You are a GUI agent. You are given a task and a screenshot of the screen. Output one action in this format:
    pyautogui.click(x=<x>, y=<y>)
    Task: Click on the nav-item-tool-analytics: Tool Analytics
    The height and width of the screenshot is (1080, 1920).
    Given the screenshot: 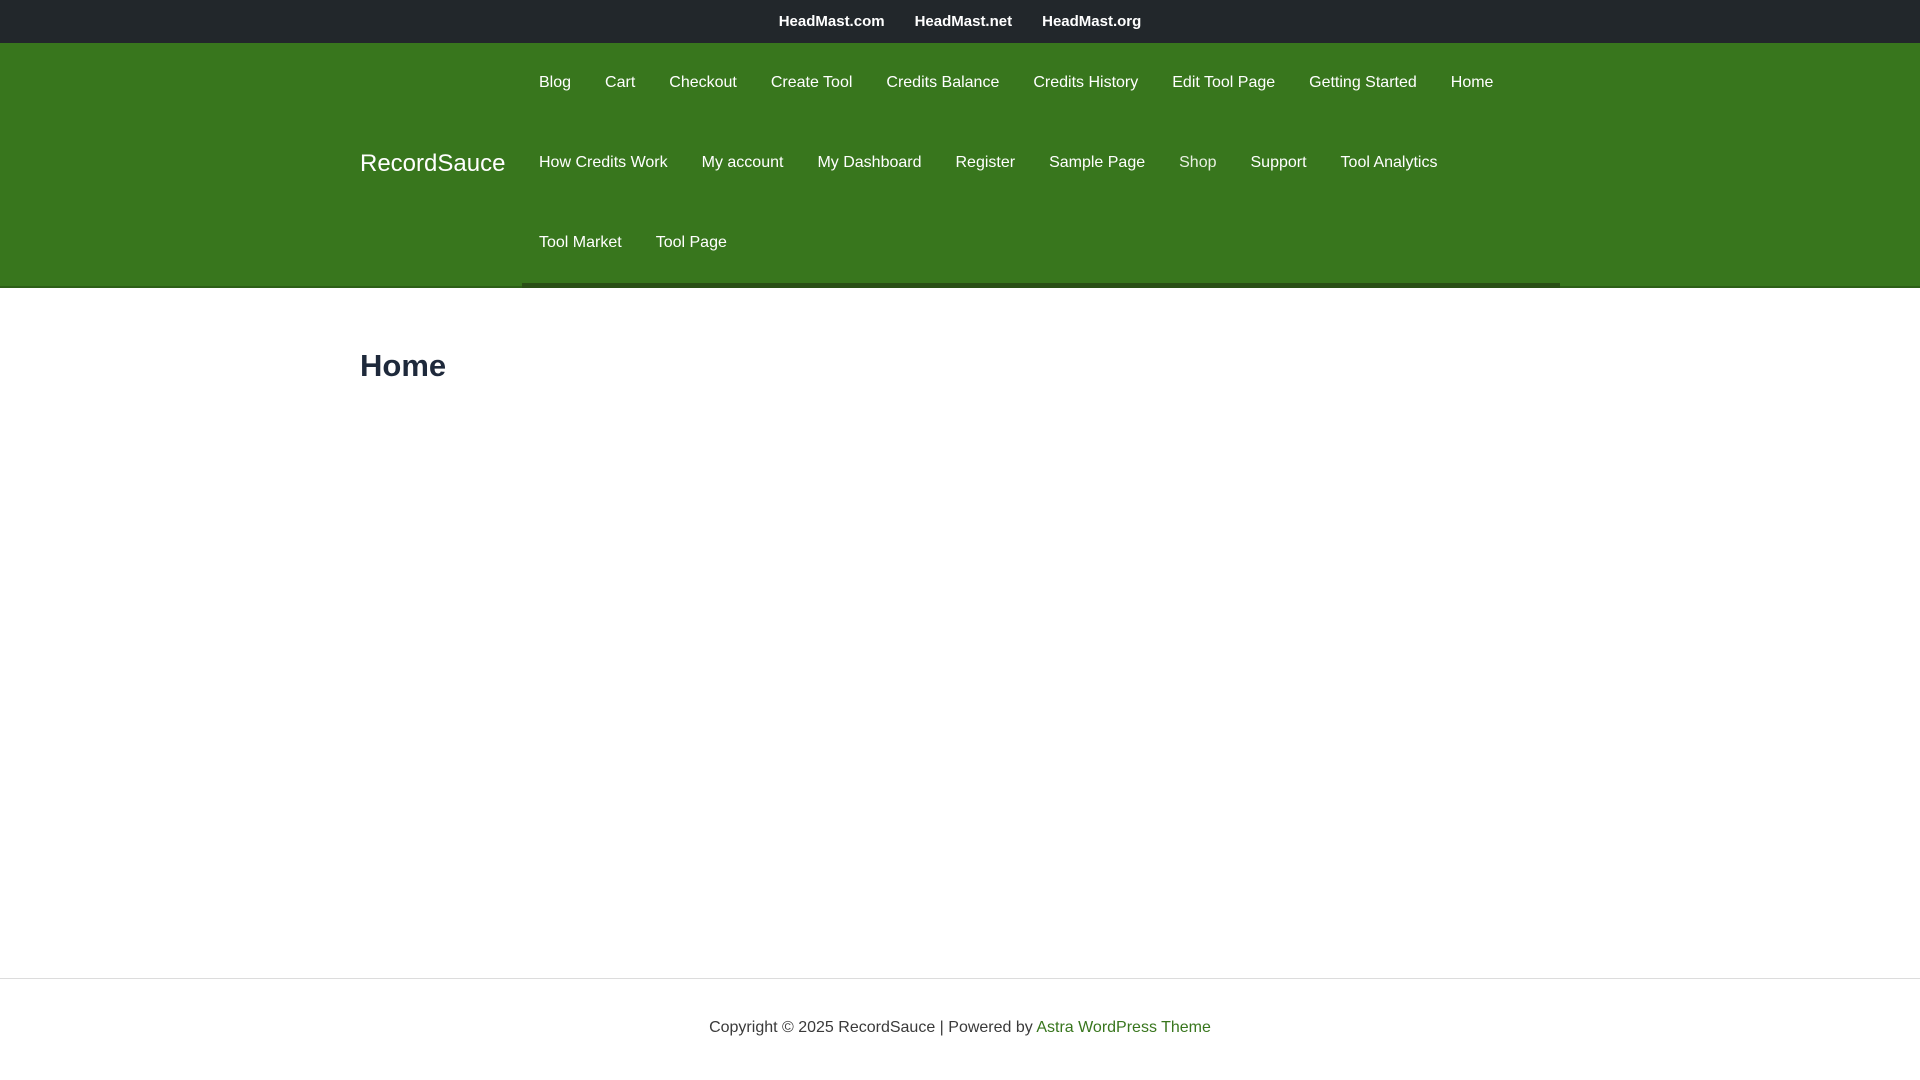 What is the action you would take?
    pyautogui.click(x=1389, y=163)
    